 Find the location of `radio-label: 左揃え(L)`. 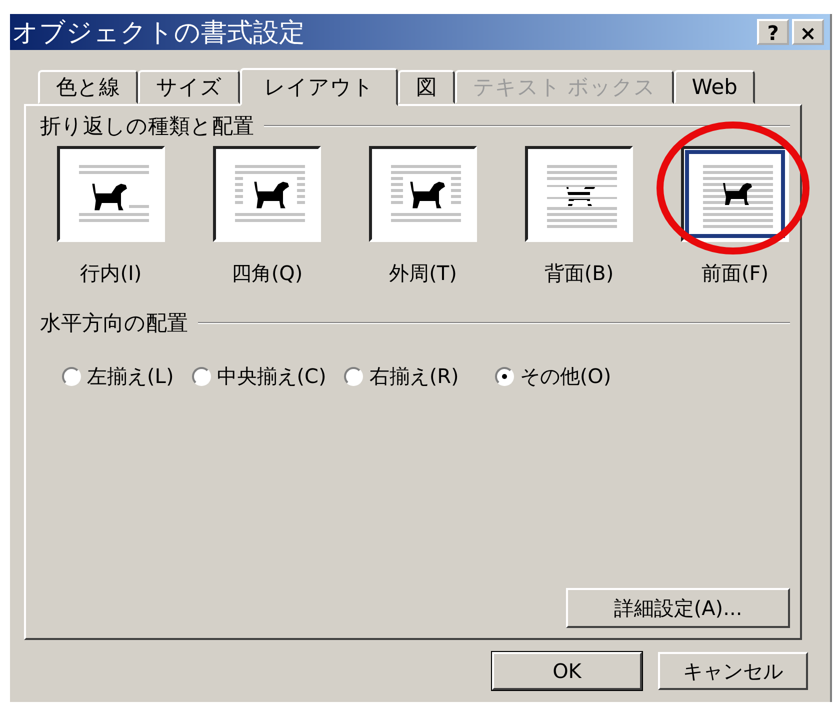

radio-label: 左揃え(L) is located at coordinates (130, 376).